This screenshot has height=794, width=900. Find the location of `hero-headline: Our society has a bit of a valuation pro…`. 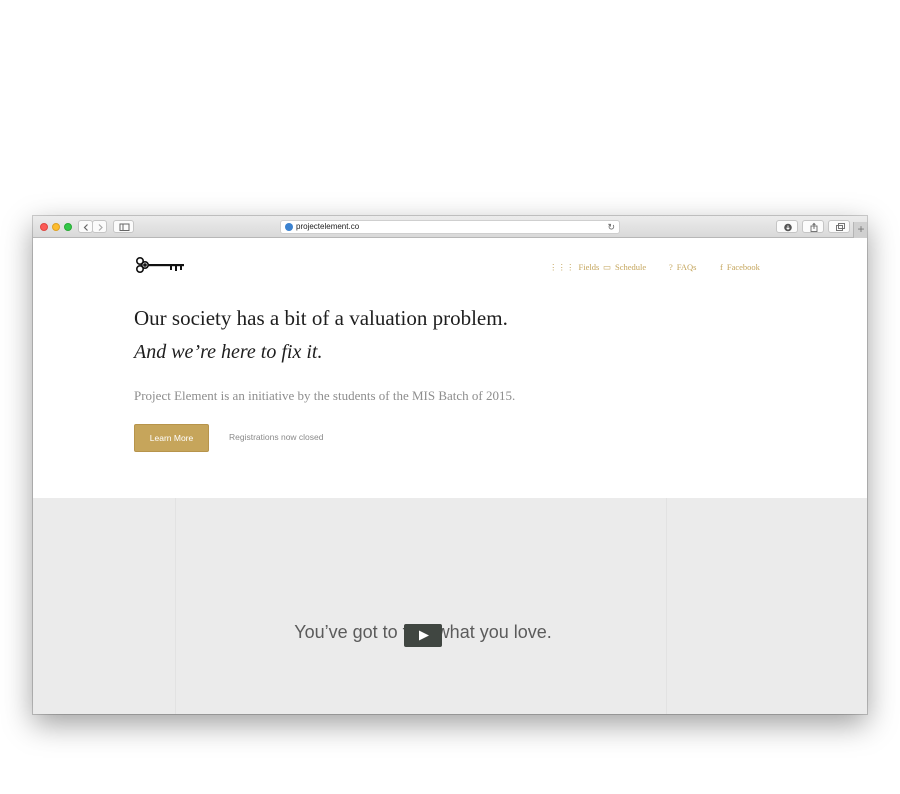

hero-headline: Our society has a bit of a valuation pro… is located at coordinates (321, 318).